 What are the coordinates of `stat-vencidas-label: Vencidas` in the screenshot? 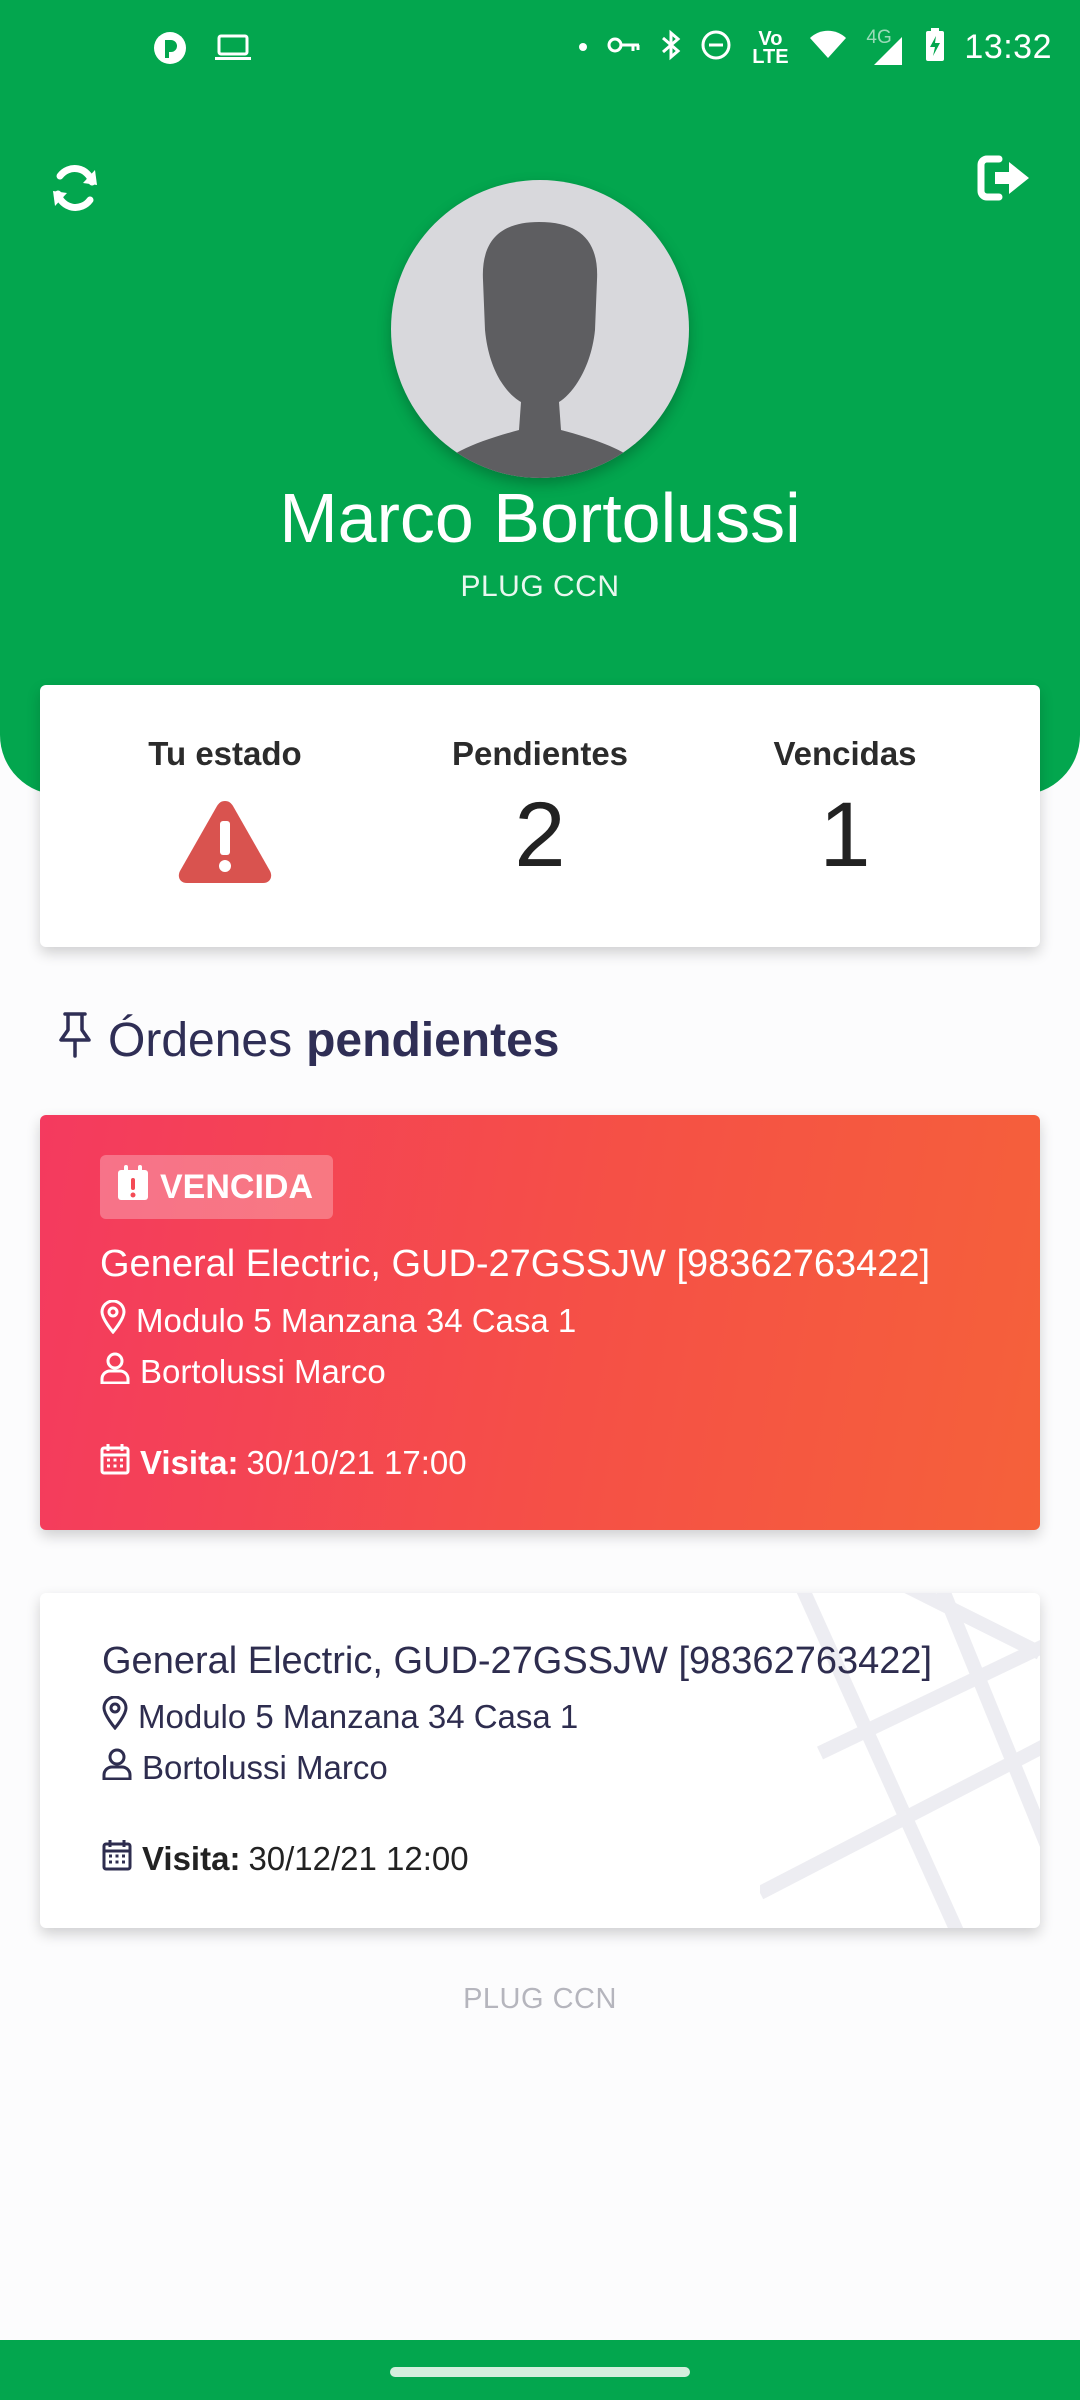 It's located at (845, 753).